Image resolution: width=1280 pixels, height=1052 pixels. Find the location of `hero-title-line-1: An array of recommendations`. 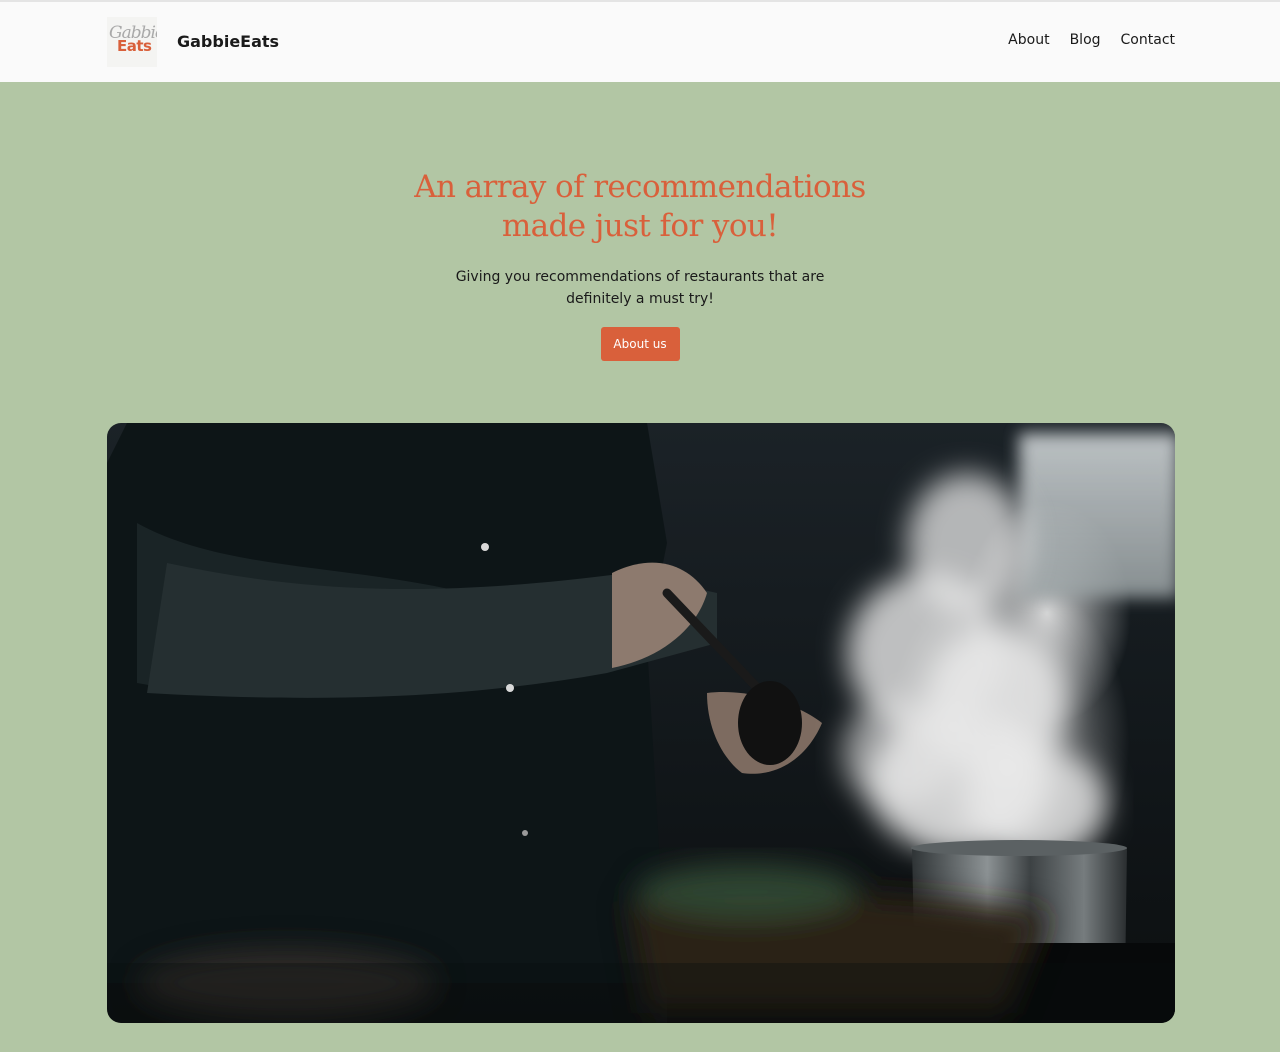

hero-title-line-1: An array of recommendations is located at coordinates (640, 187).